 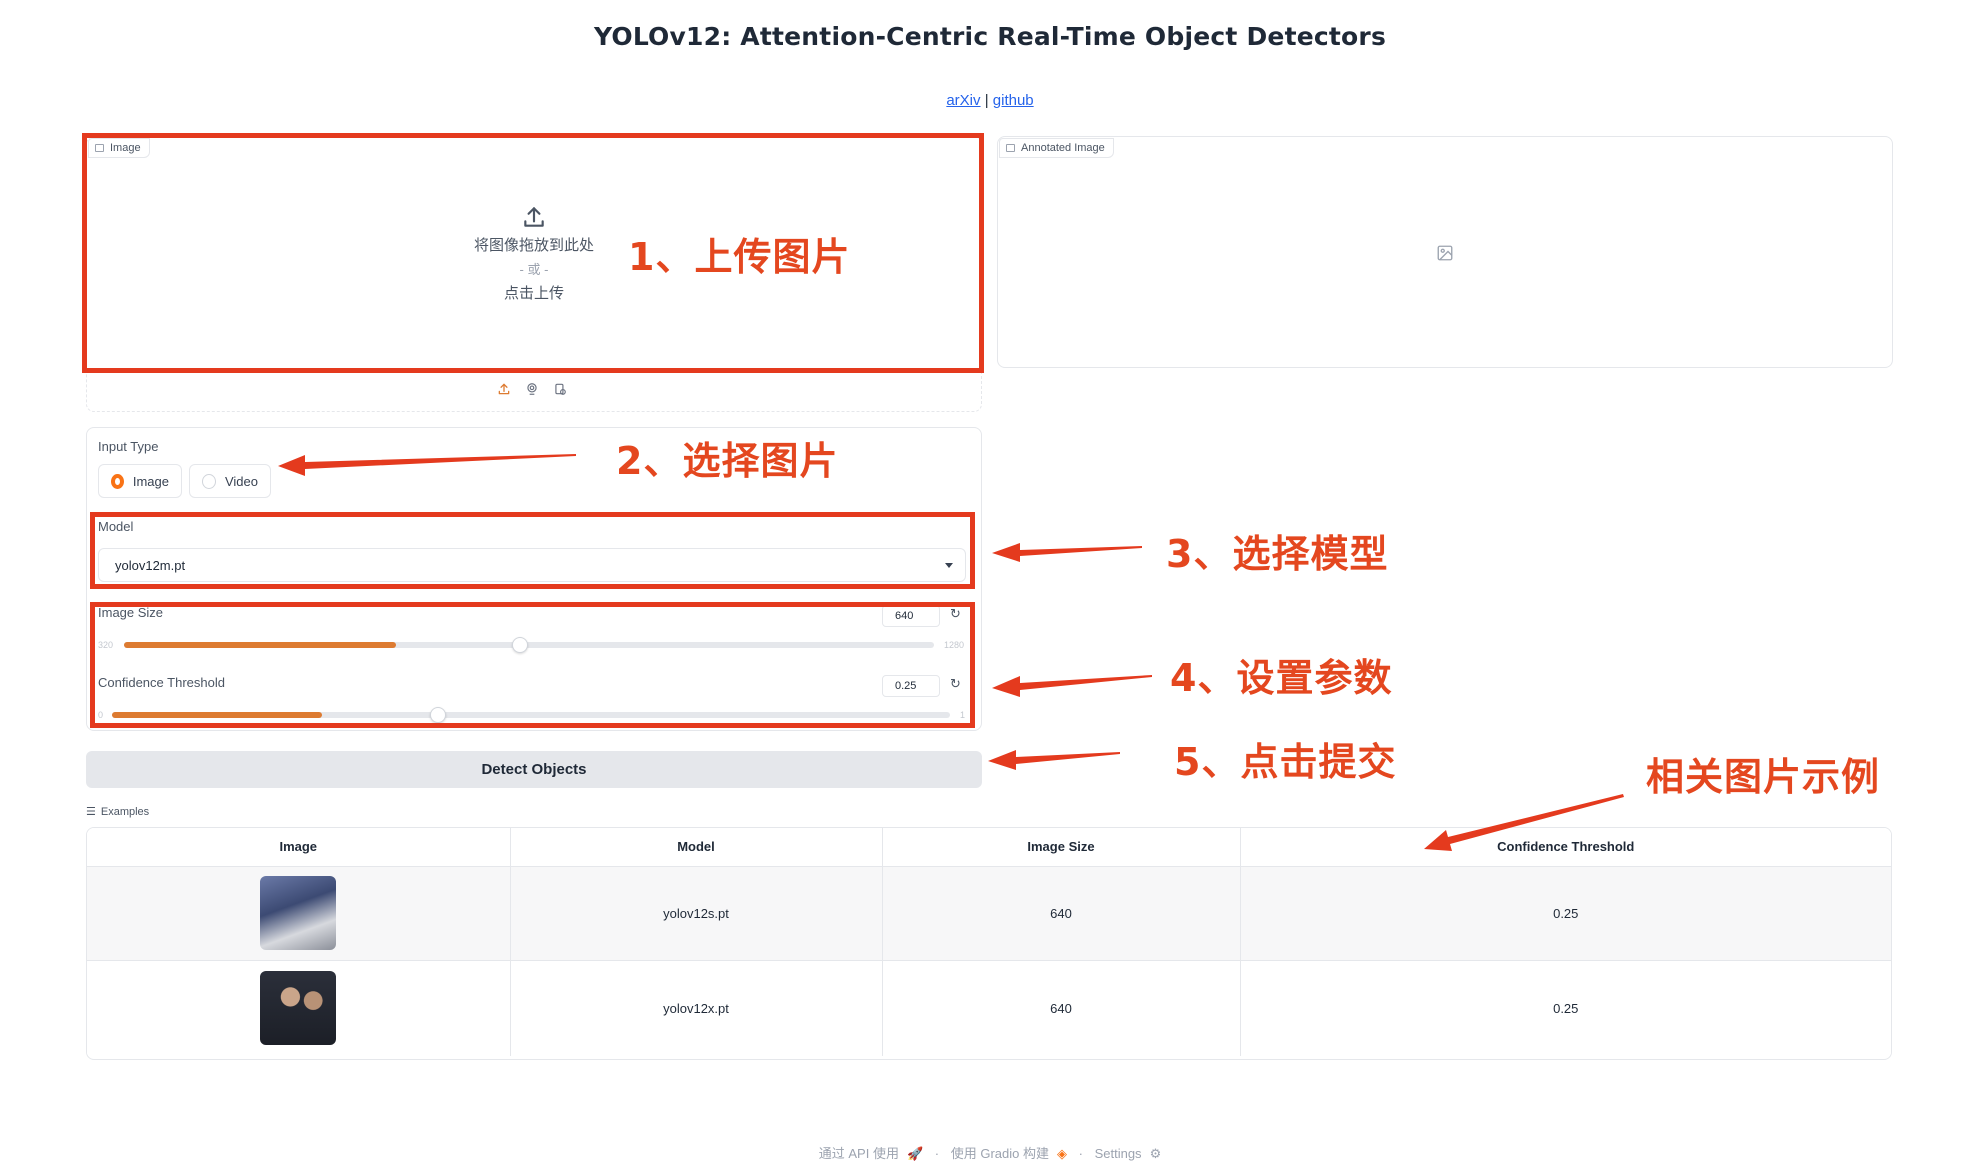 What do you see at coordinates (1072, 686) in the screenshot?
I see `arrow-step4-icon` at bounding box center [1072, 686].